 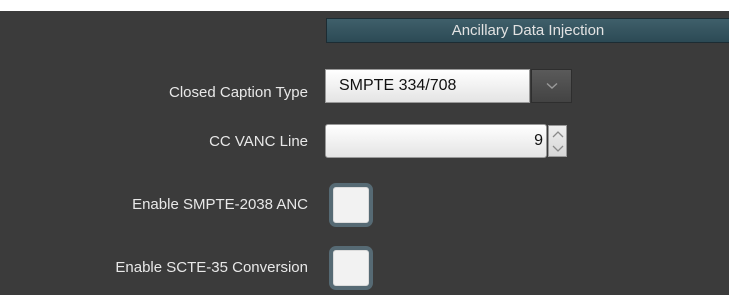 I want to click on spinner-buttons, so click(x=557, y=141).